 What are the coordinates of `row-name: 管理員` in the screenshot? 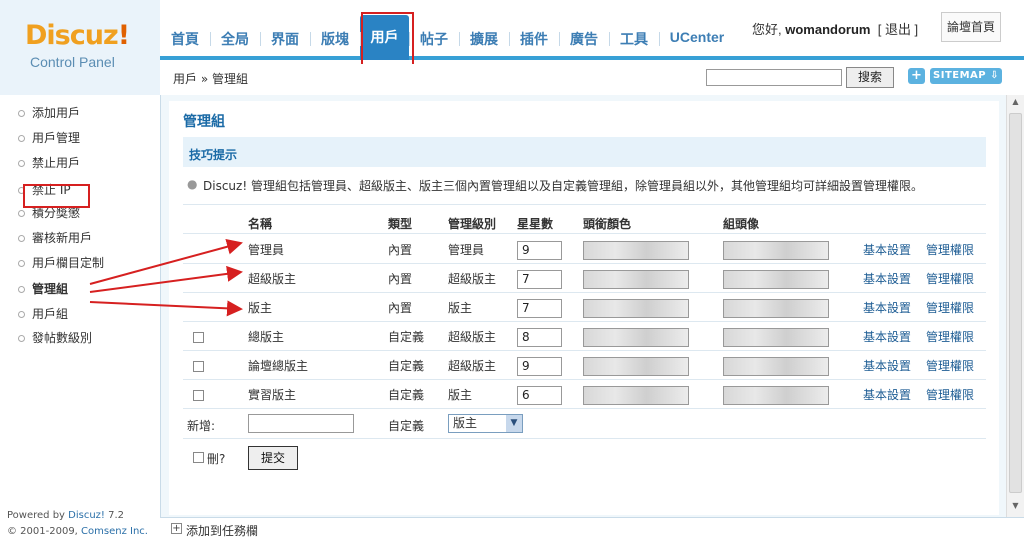 It's located at (266, 250).